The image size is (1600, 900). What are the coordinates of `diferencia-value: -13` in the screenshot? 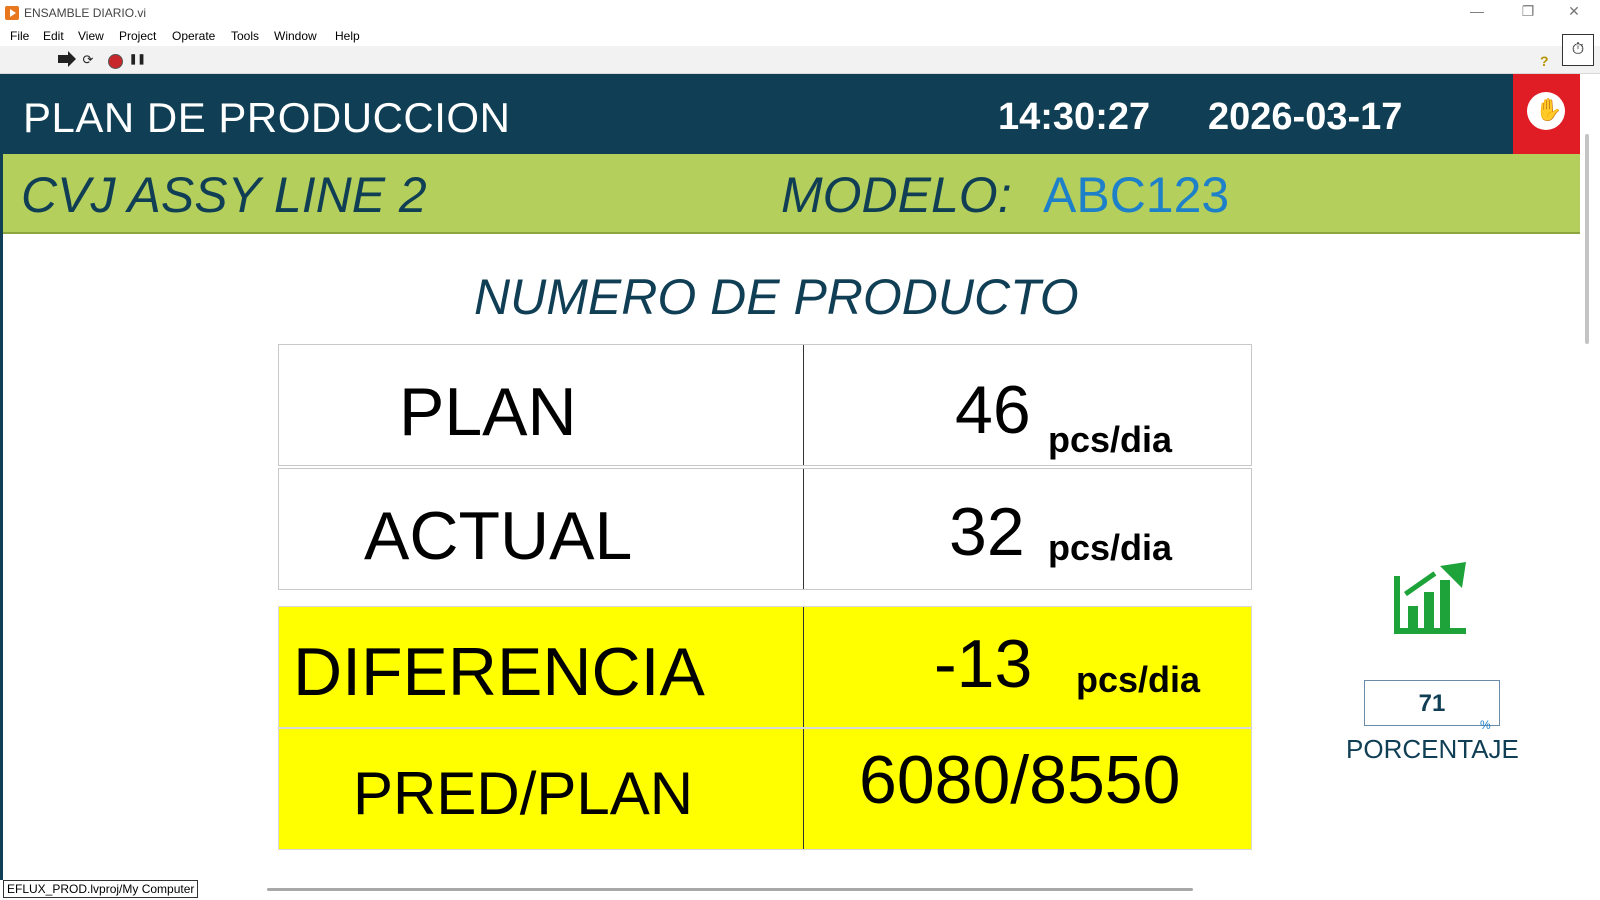 It's located at (983, 664).